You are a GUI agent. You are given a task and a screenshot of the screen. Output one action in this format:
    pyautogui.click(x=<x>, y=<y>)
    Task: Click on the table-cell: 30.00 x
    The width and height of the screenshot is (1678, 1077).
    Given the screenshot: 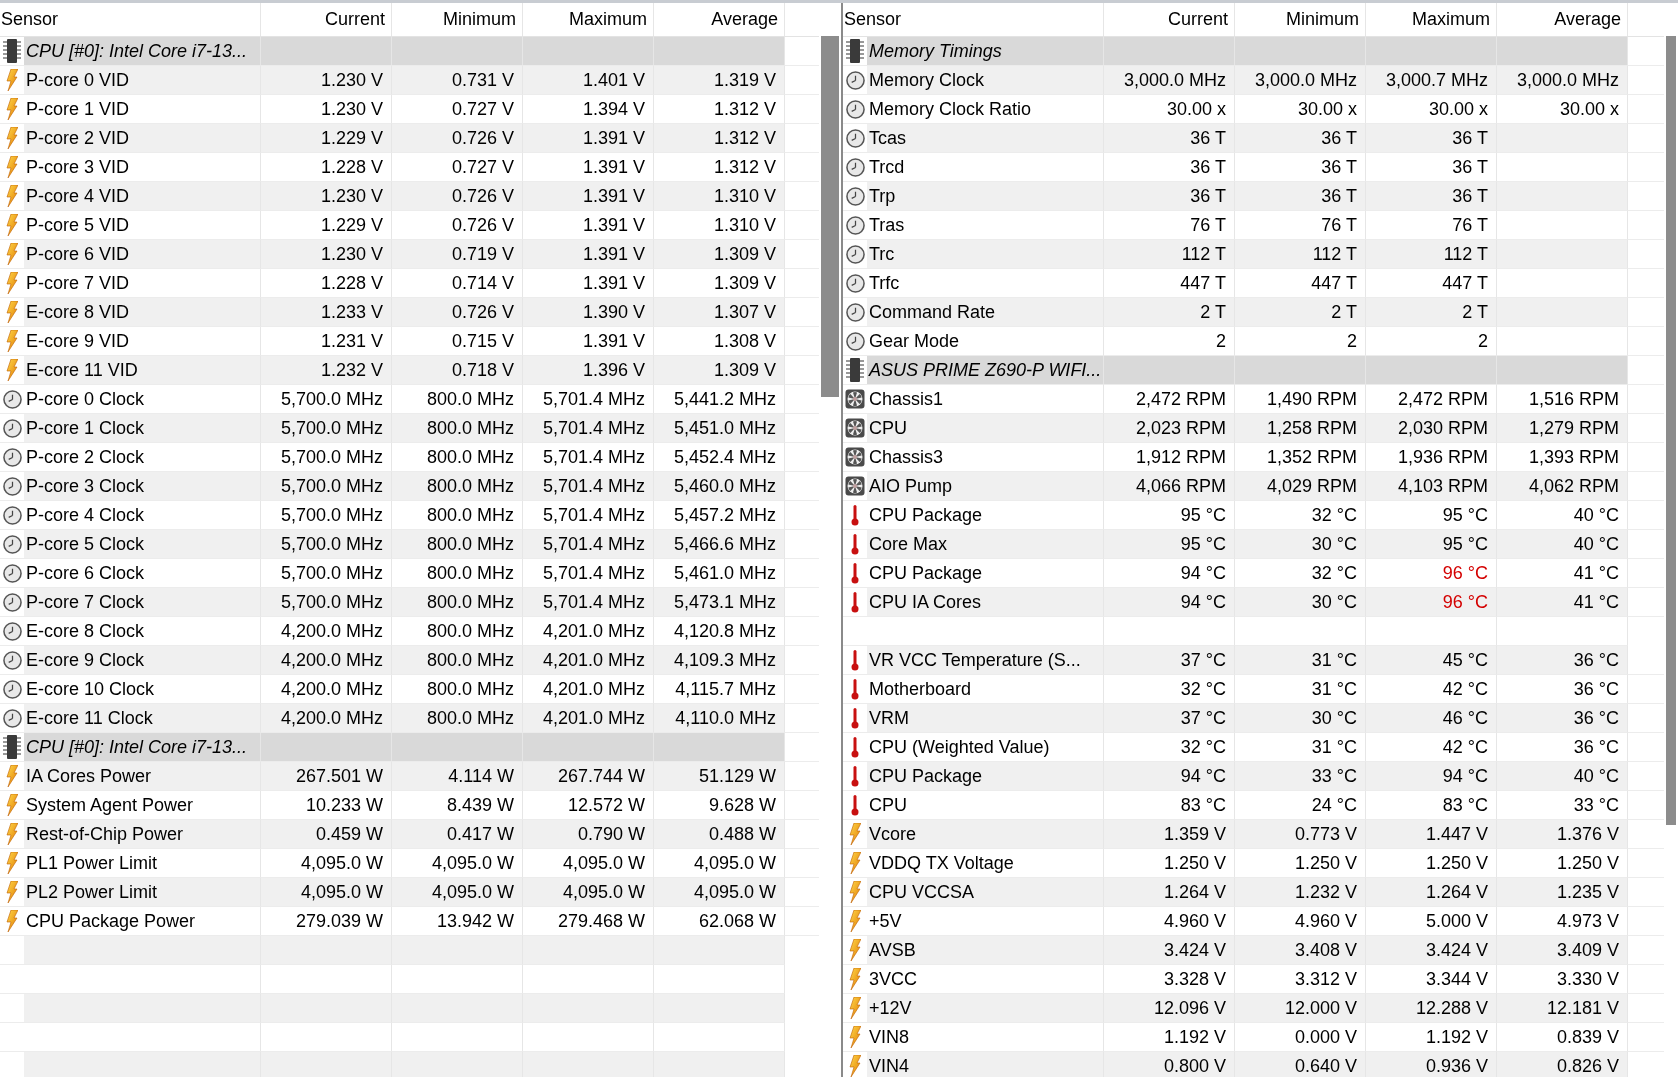 What is the action you would take?
    pyautogui.click(x=1431, y=109)
    